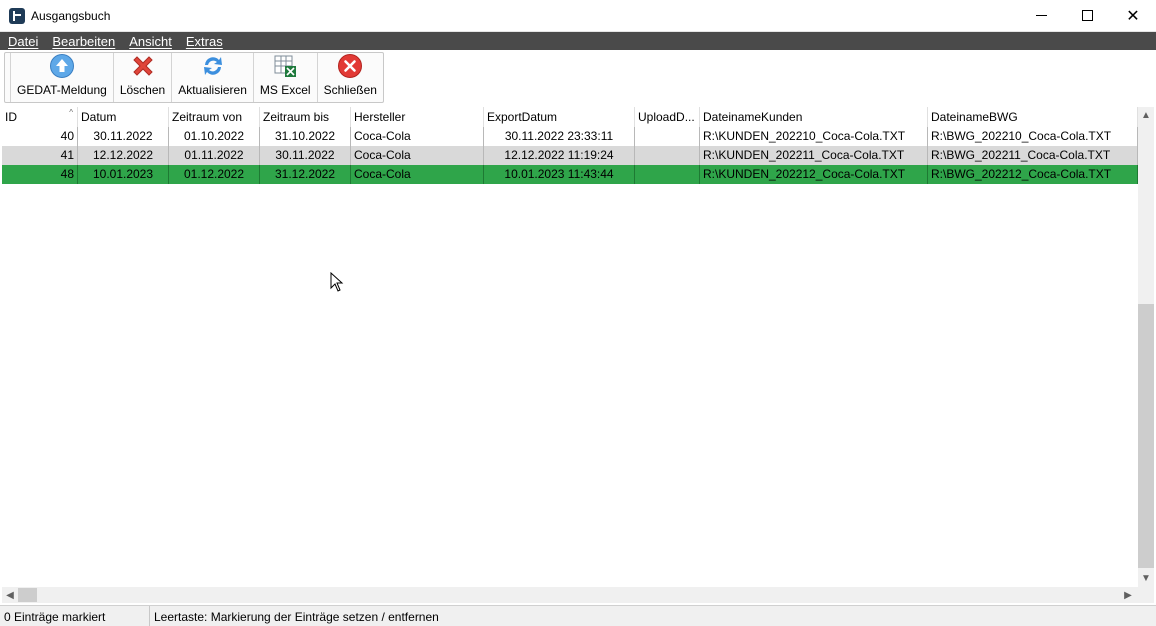  Describe the element at coordinates (1033, 174) in the screenshot. I see `cell-dateinamebwg: R:\BWG_202212_Coca-Cola.TXT` at that location.